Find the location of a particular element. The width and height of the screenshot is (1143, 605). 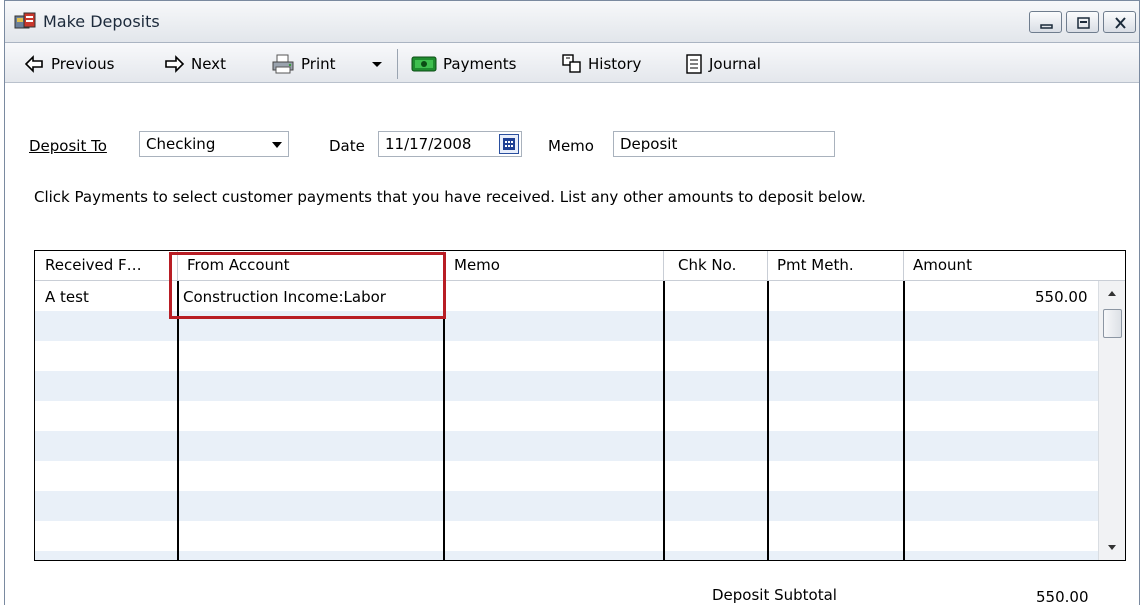

next-icon is located at coordinates (175, 64).